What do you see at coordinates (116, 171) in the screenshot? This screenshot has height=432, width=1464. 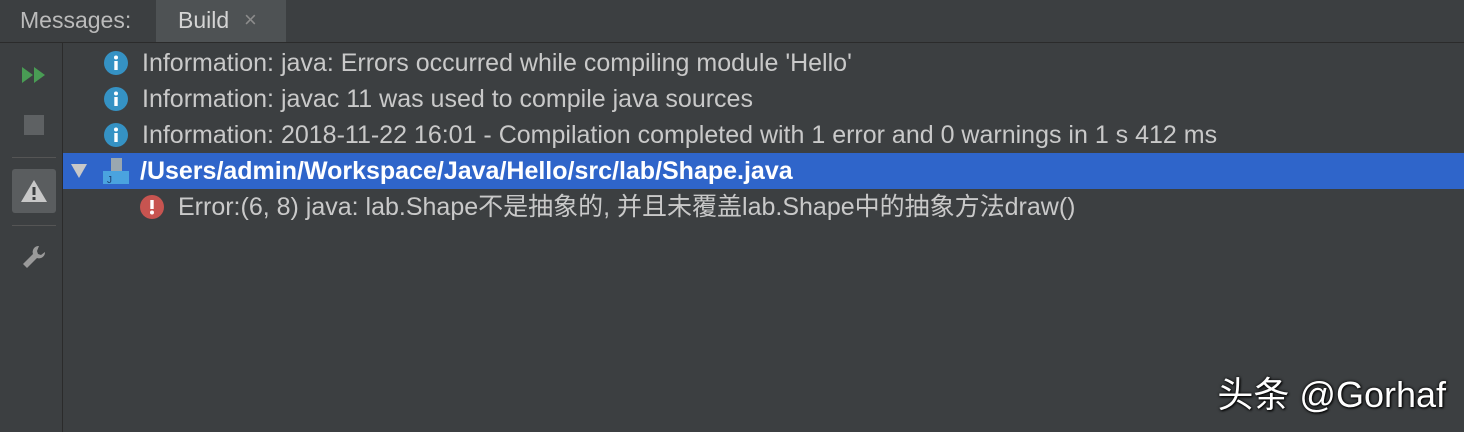 I see `java-file-icon: J` at bounding box center [116, 171].